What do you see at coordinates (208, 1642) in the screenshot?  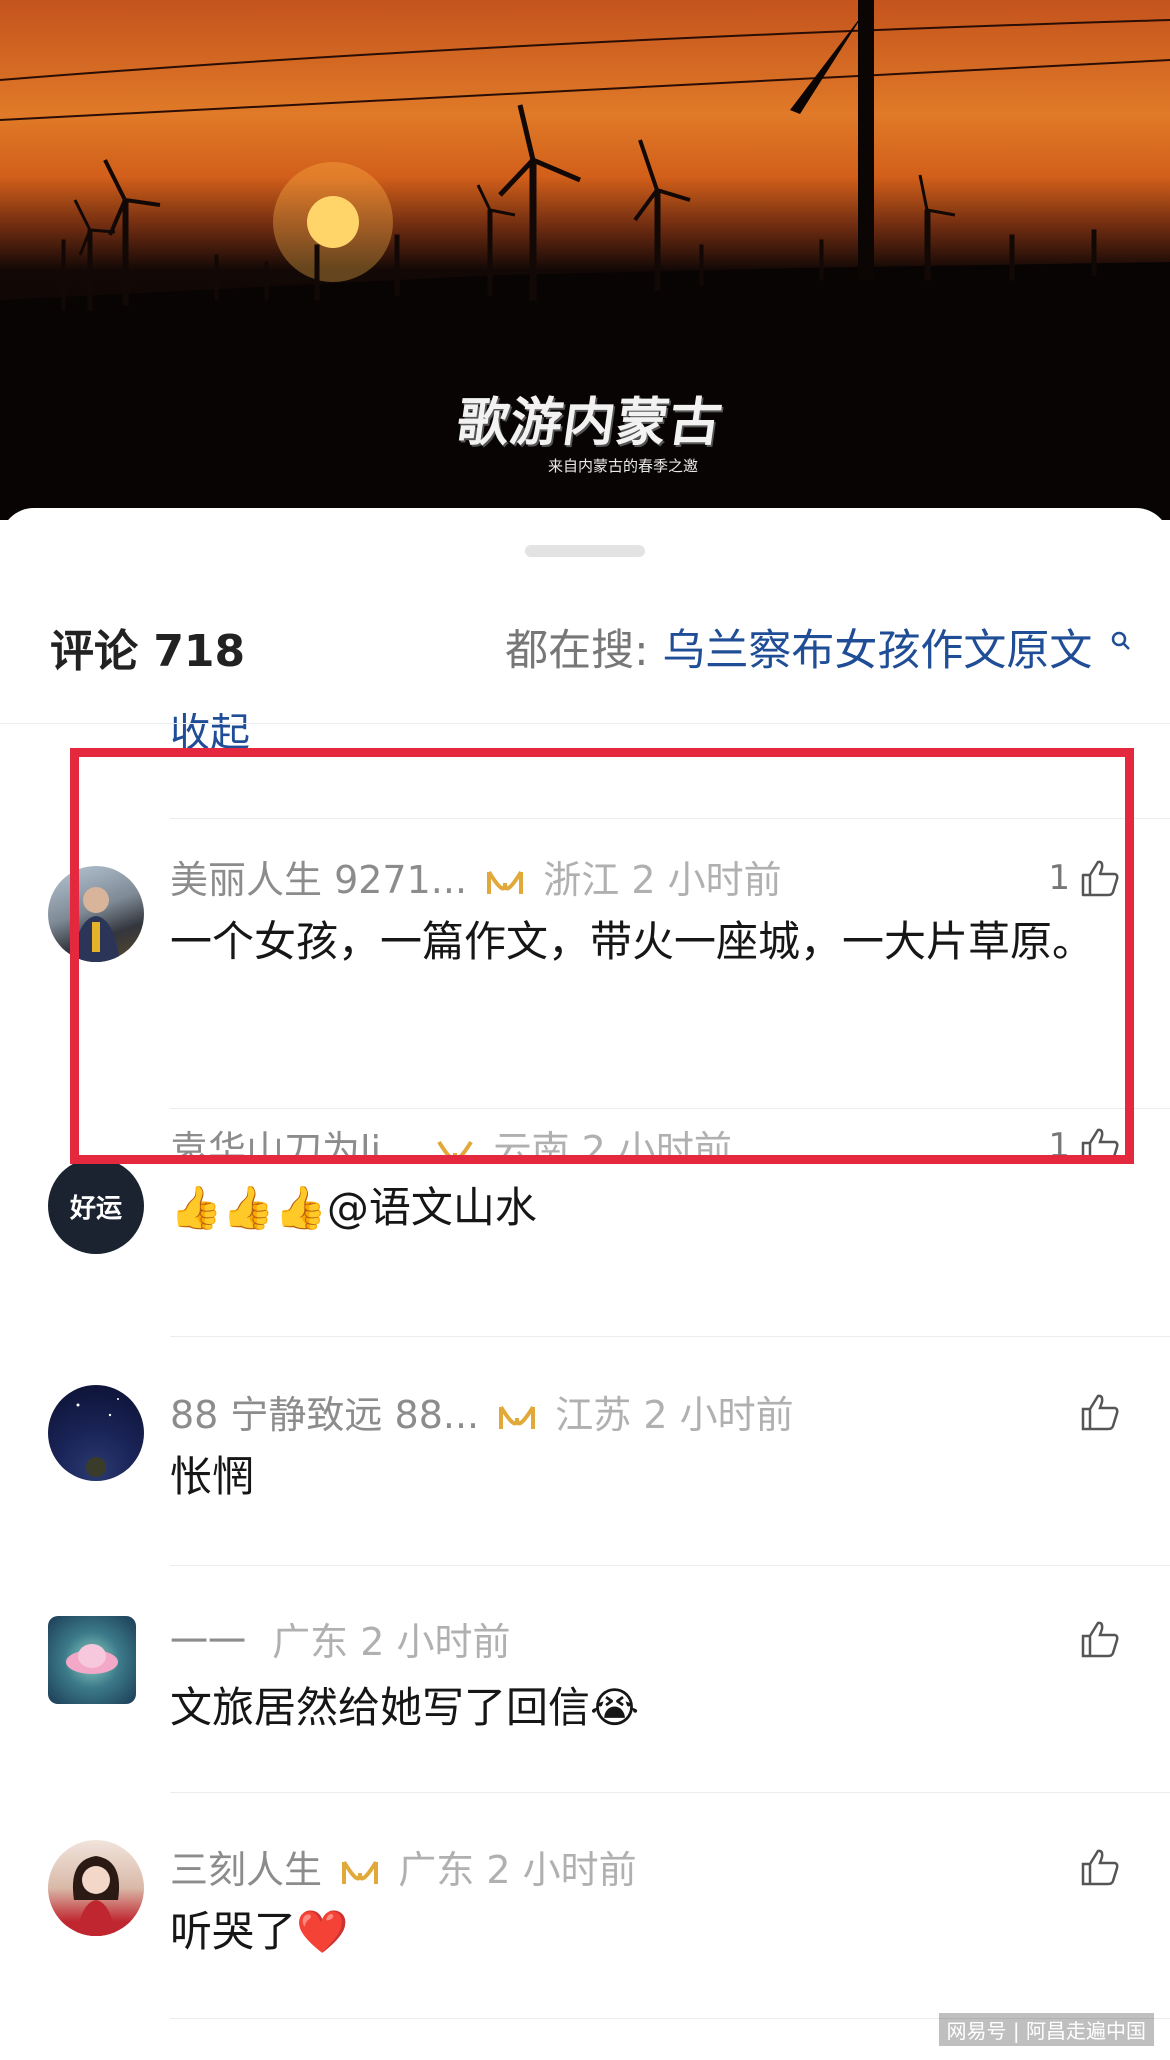 I see `username: 一一` at bounding box center [208, 1642].